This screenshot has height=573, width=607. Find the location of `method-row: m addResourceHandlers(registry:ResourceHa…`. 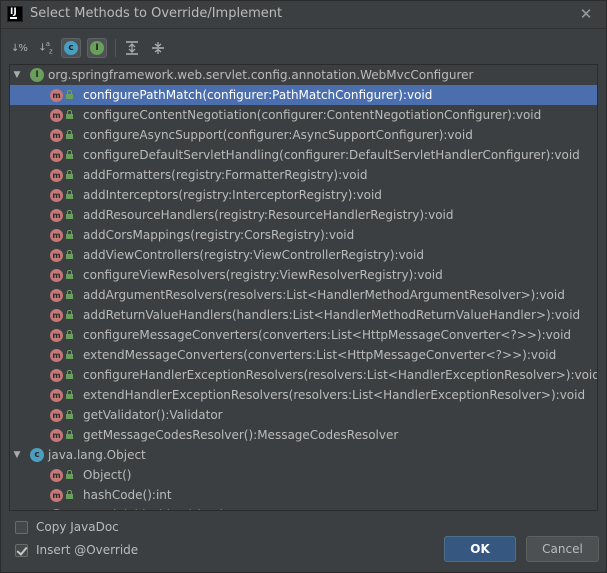

method-row: m addResourceHandlers(registry:ResourceHa… is located at coordinates (303, 215).